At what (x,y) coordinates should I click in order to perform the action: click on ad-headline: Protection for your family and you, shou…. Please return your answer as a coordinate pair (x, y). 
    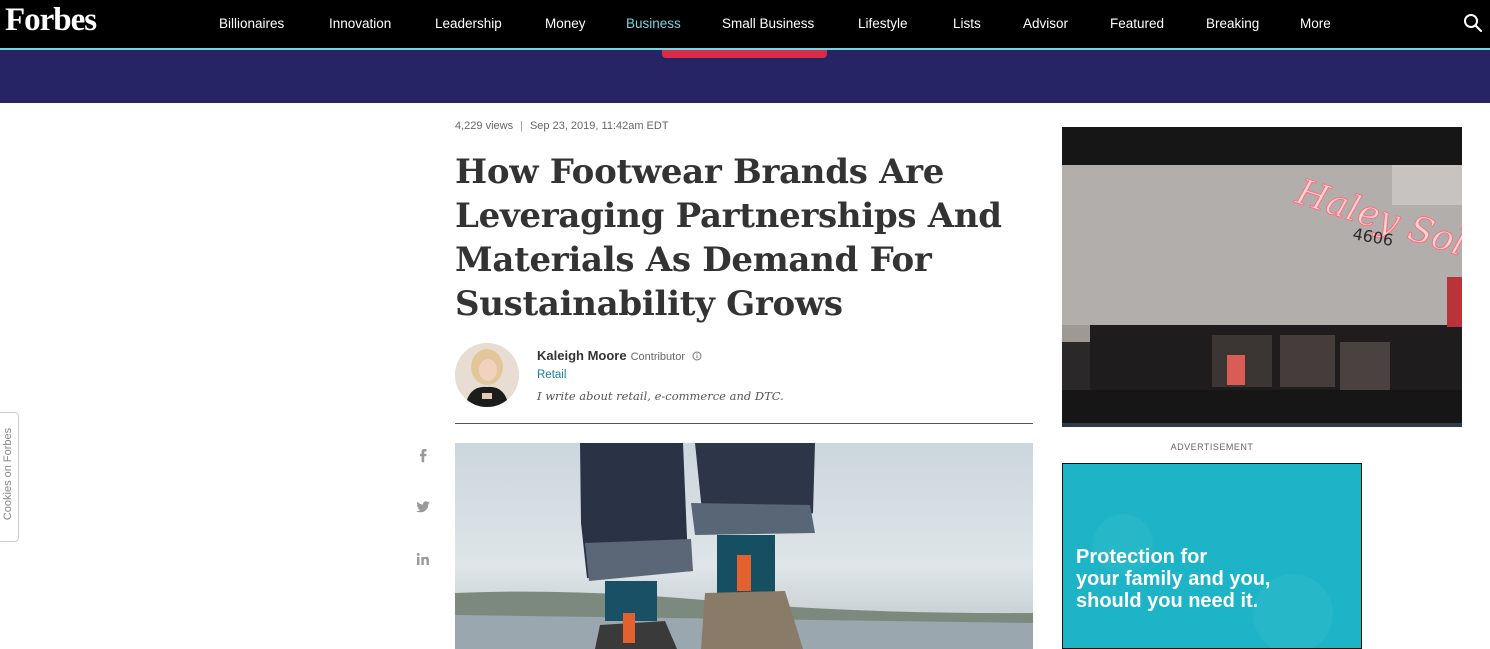
    Looking at the image, I should click on (1173, 579).